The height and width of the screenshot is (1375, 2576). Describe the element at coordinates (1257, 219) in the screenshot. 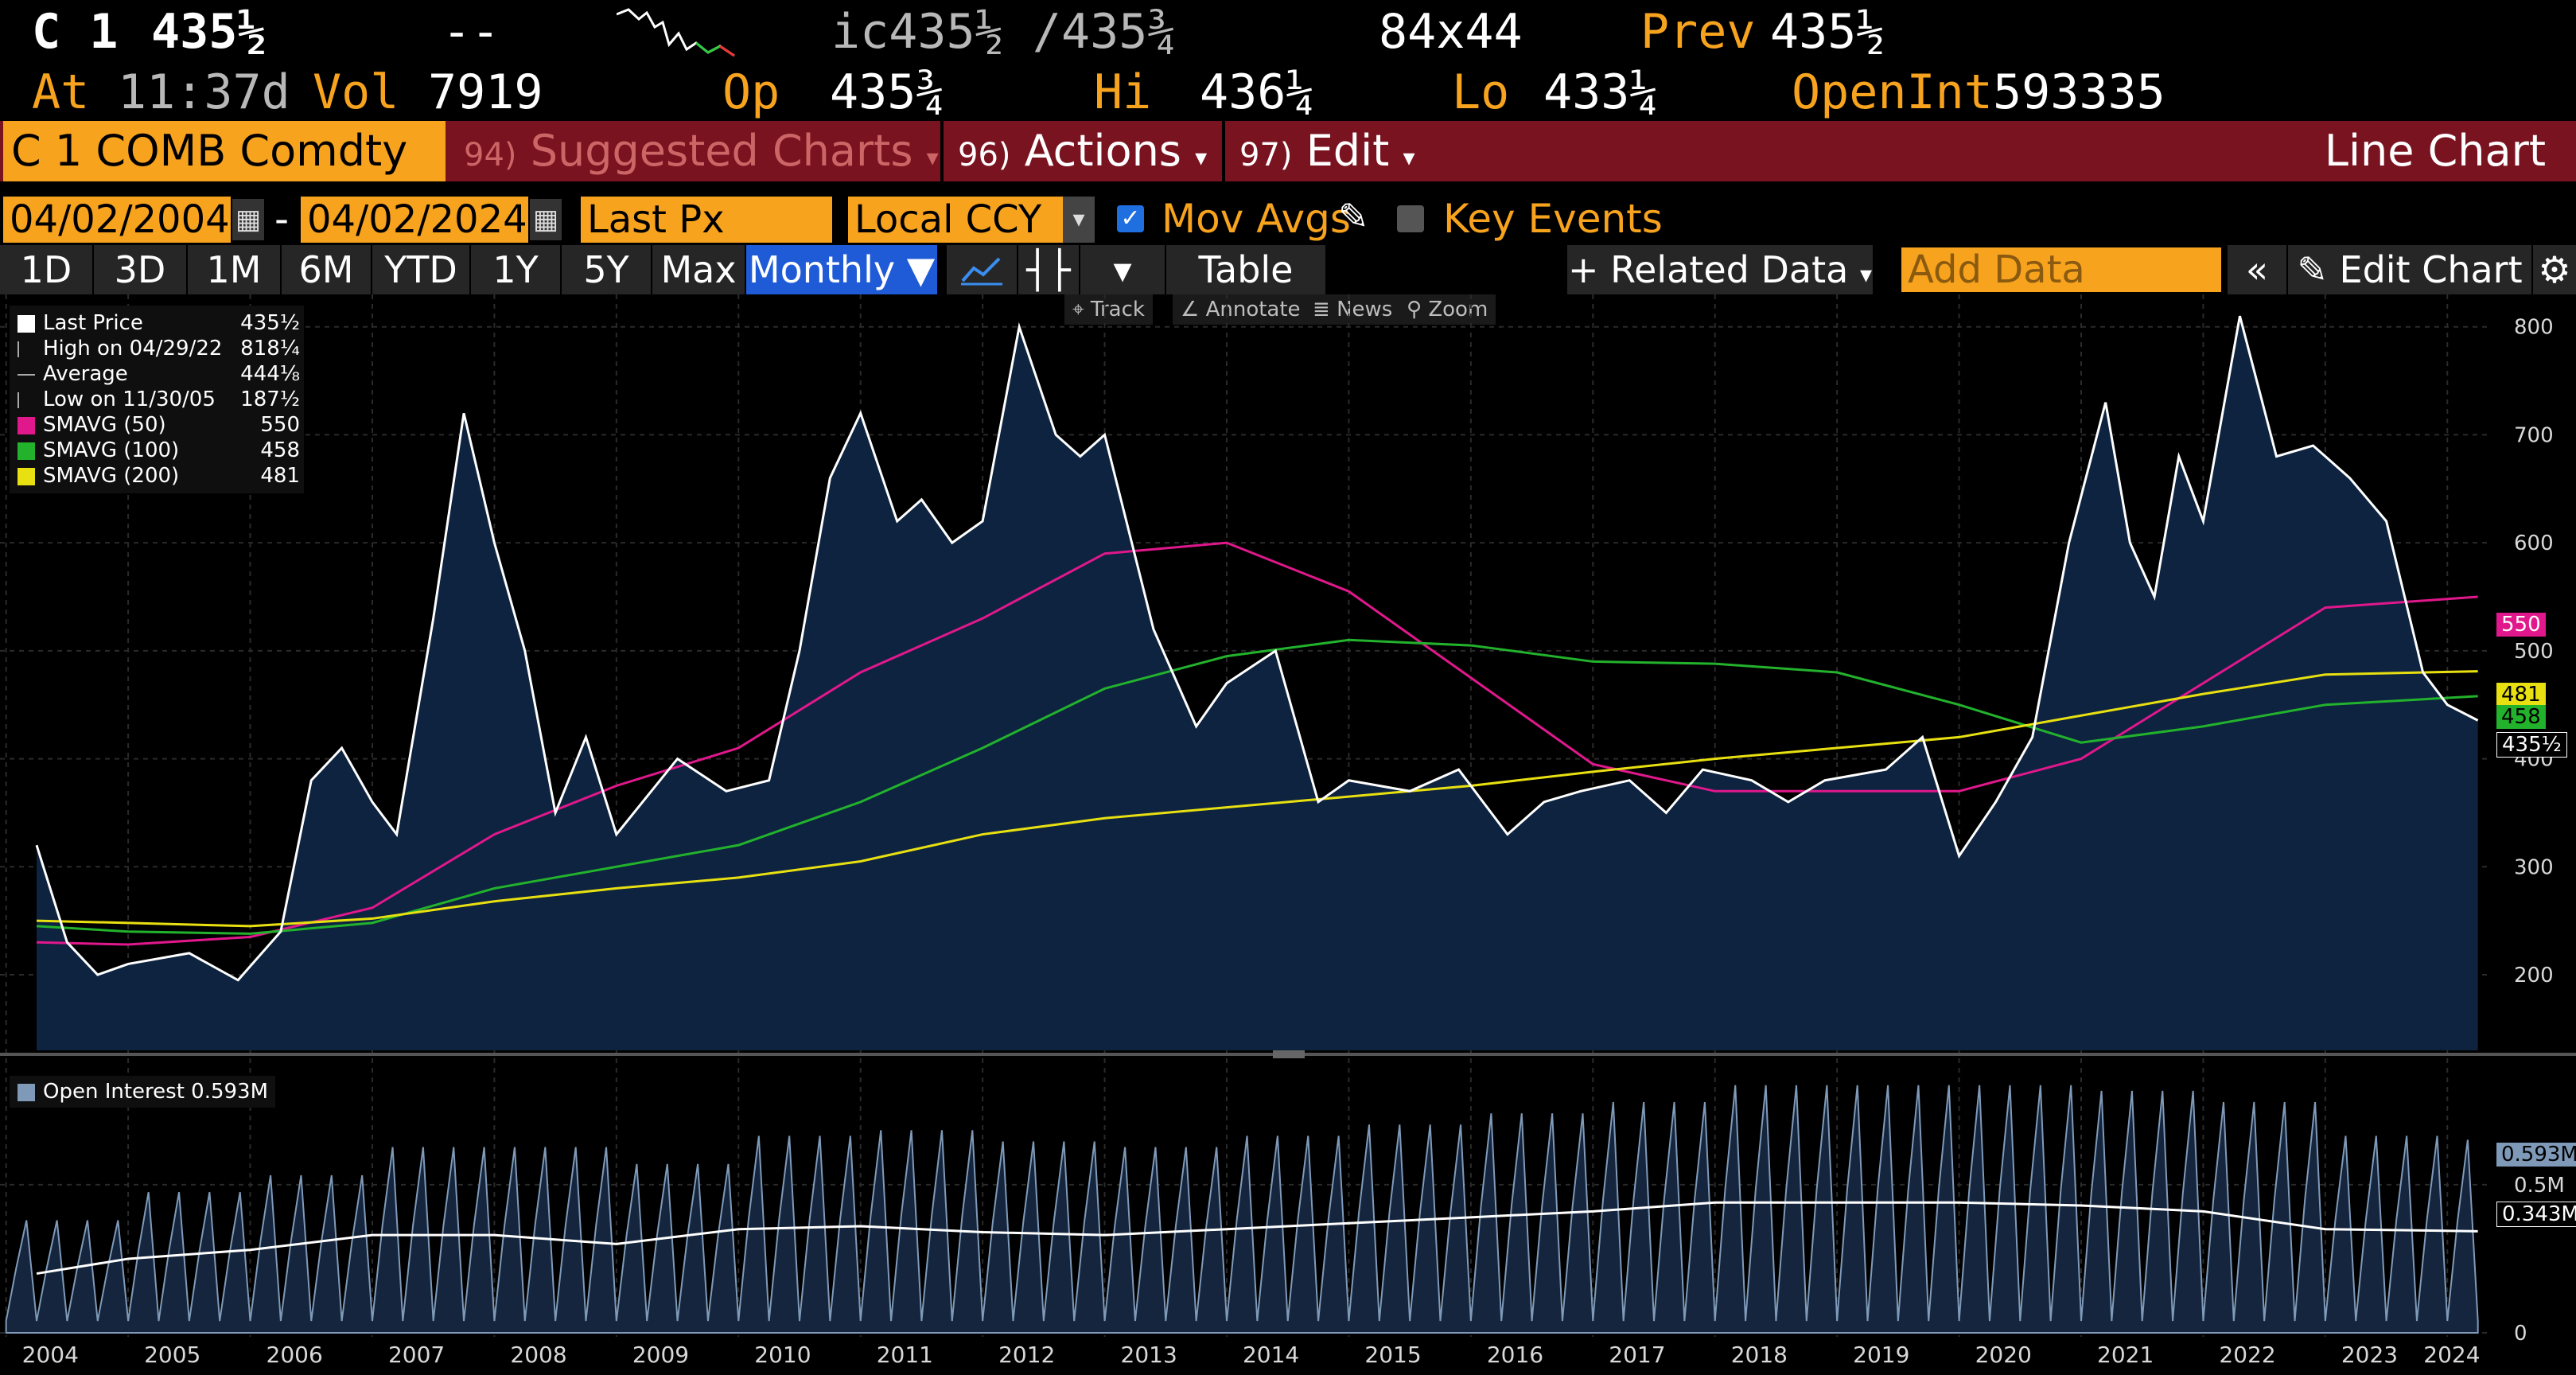

I see `mov-avgs-label: Mov Avgs` at that location.